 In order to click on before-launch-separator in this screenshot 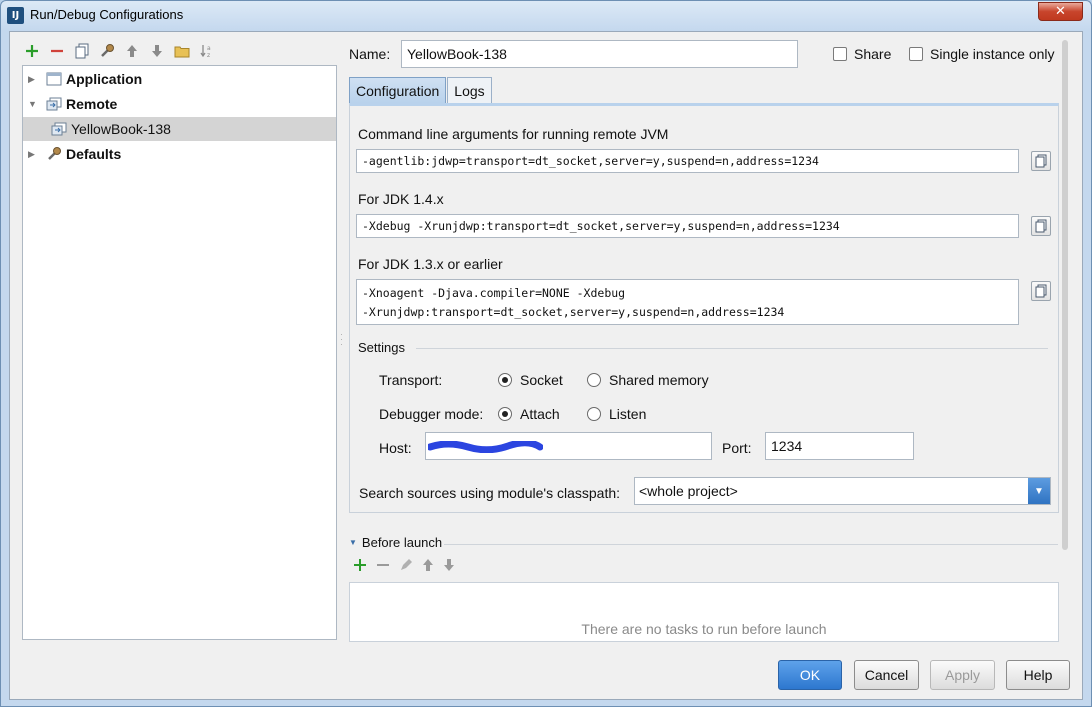, I will do `click(751, 544)`.